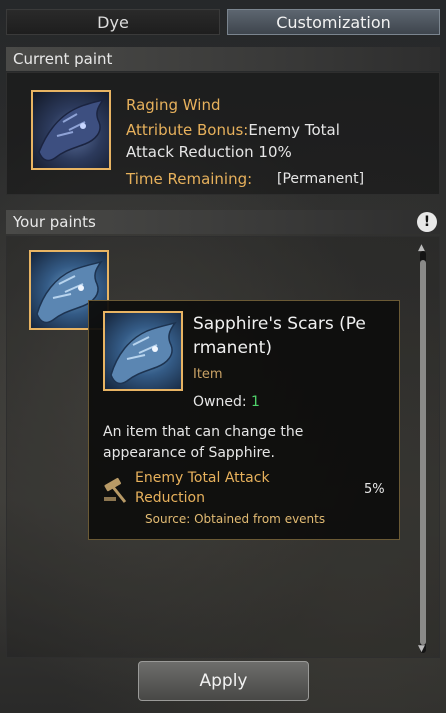 This screenshot has width=446, height=713. What do you see at coordinates (170, 498) in the screenshot?
I see `tooltip-bonus-name-line2: Reduction` at bounding box center [170, 498].